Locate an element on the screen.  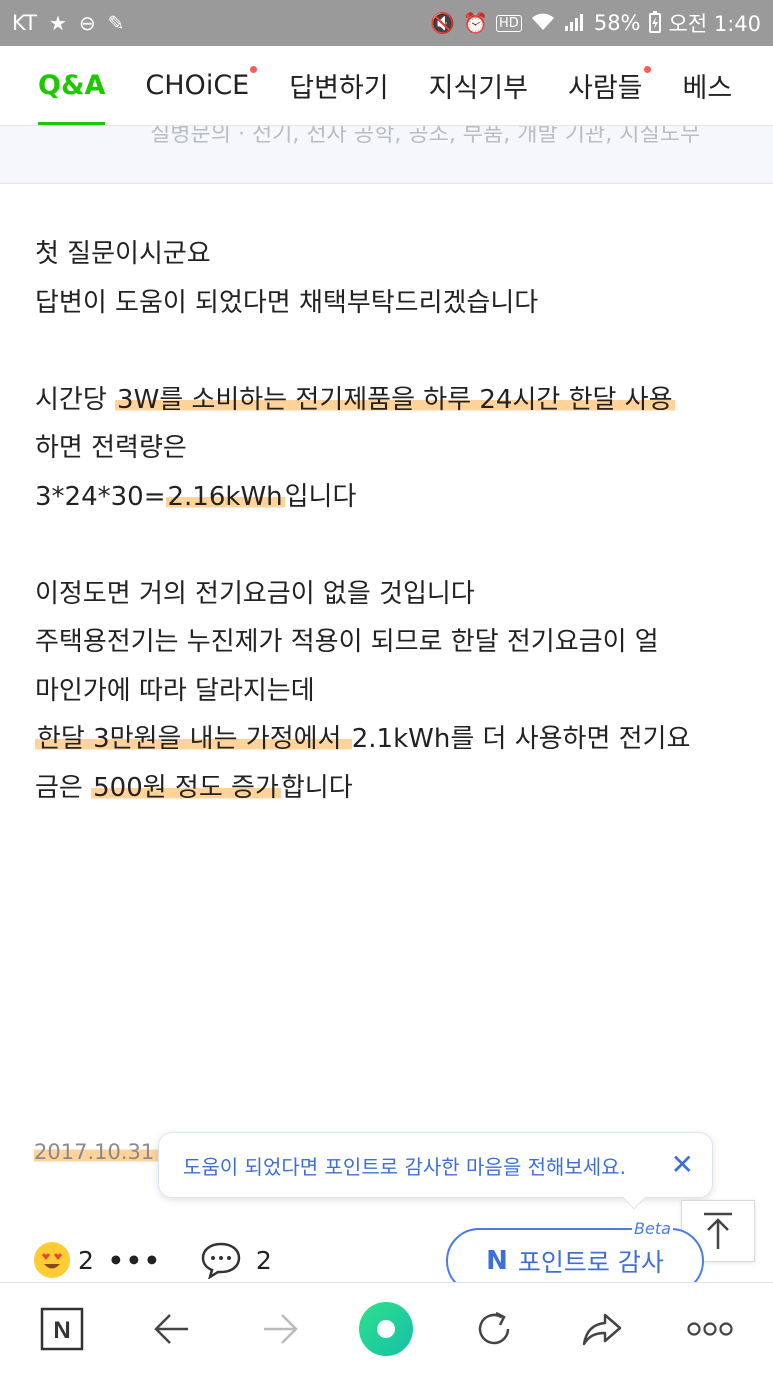
highlighted-text: 한달 3만원을 내는 가정에서 is located at coordinates (193, 739).